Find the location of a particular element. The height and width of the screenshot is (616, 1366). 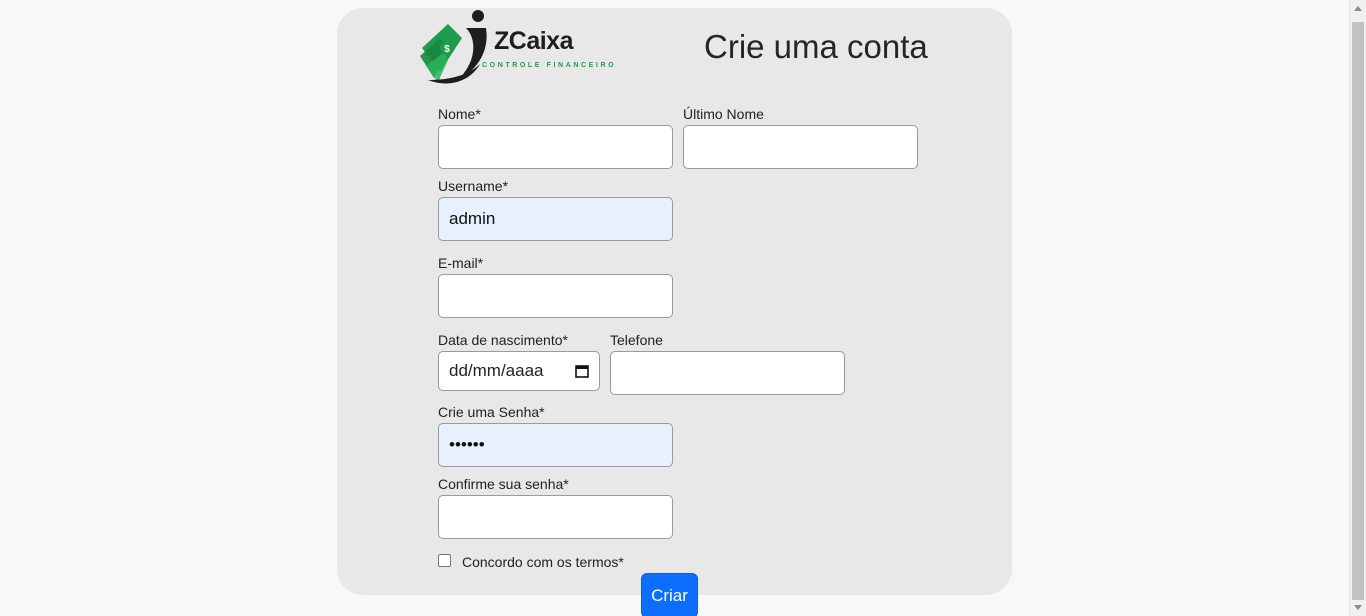

brand-tagline: CONTROLE FINANCEIRO is located at coordinates (549, 65).